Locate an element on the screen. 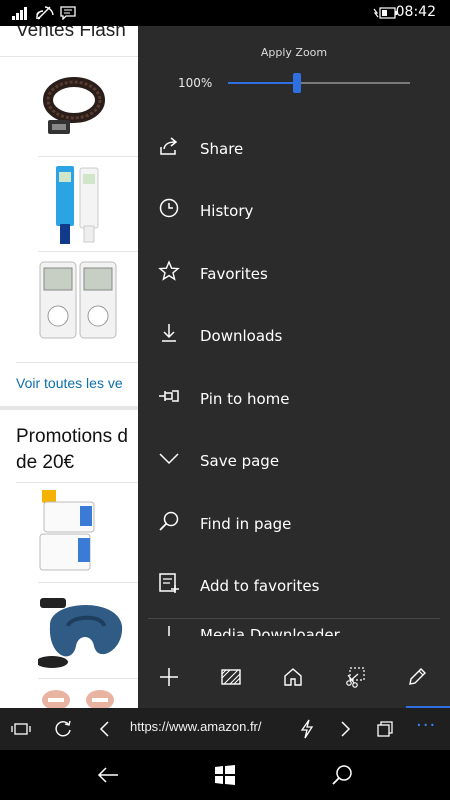 This screenshot has height=800, width=450. menu-item-history: History is located at coordinates (294, 211).